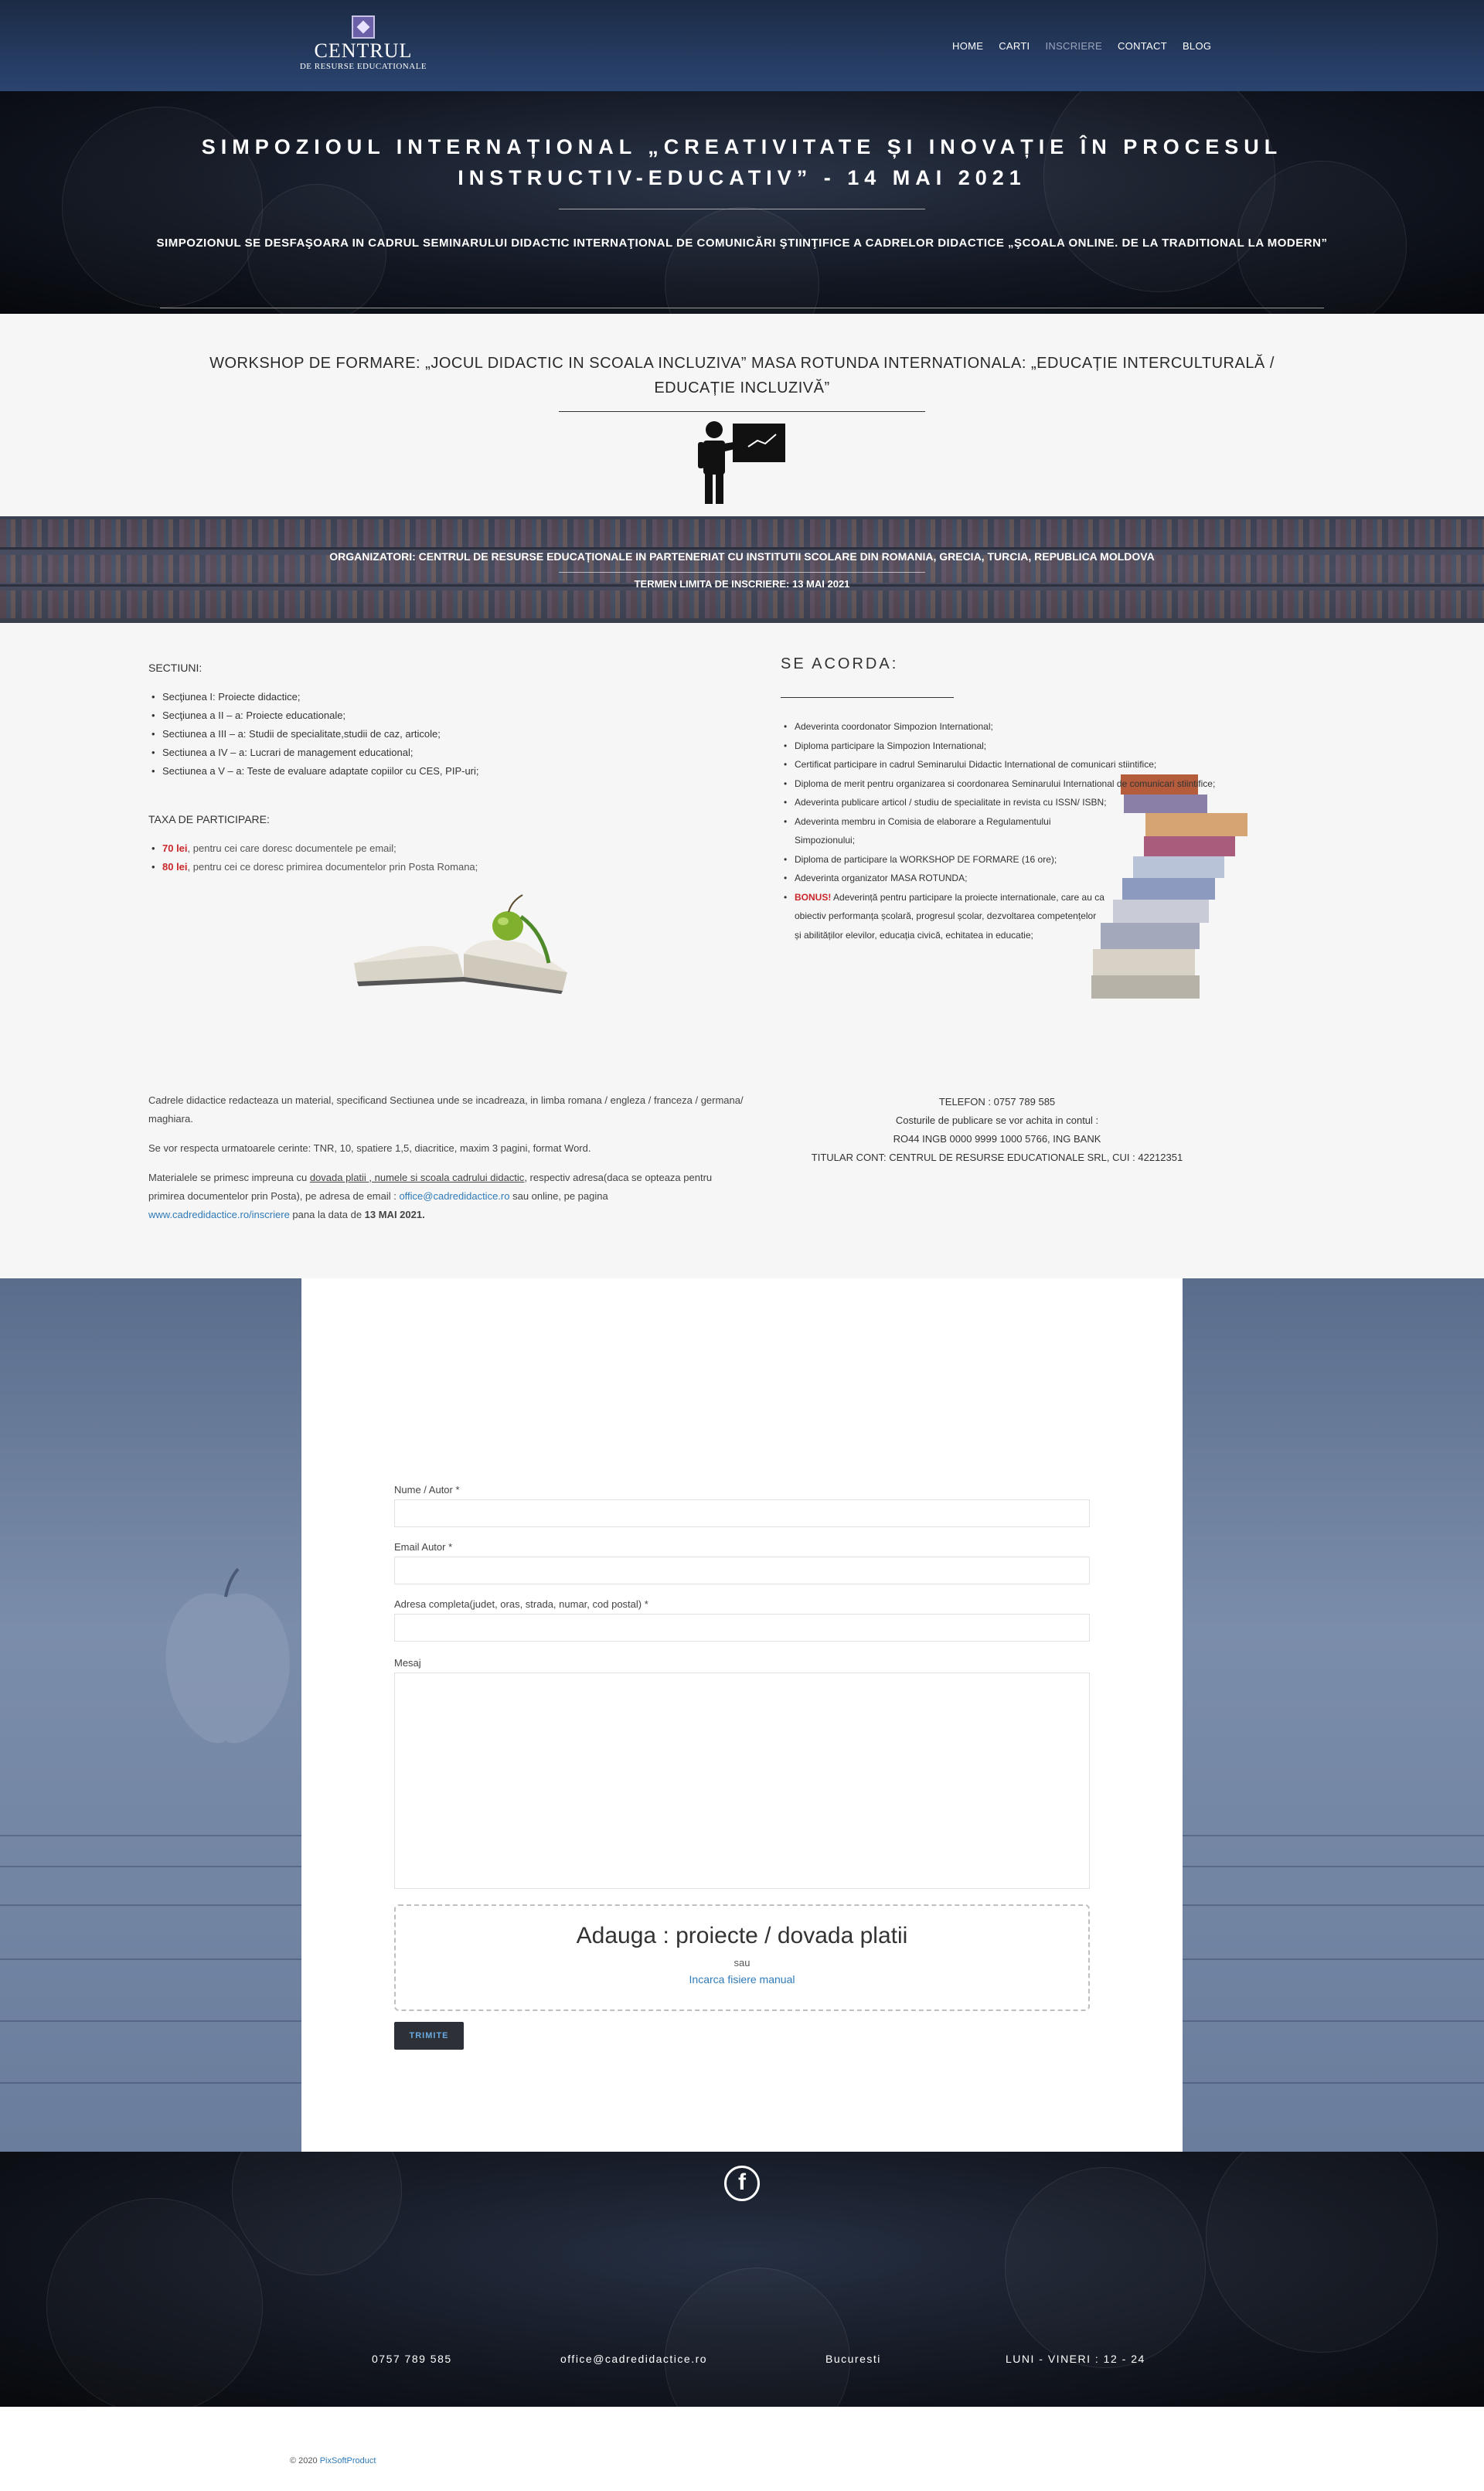 Image resolution: width=1484 pixels, height=2491 pixels. What do you see at coordinates (742, 1781) in the screenshot?
I see `message-textarea` at bounding box center [742, 1781].